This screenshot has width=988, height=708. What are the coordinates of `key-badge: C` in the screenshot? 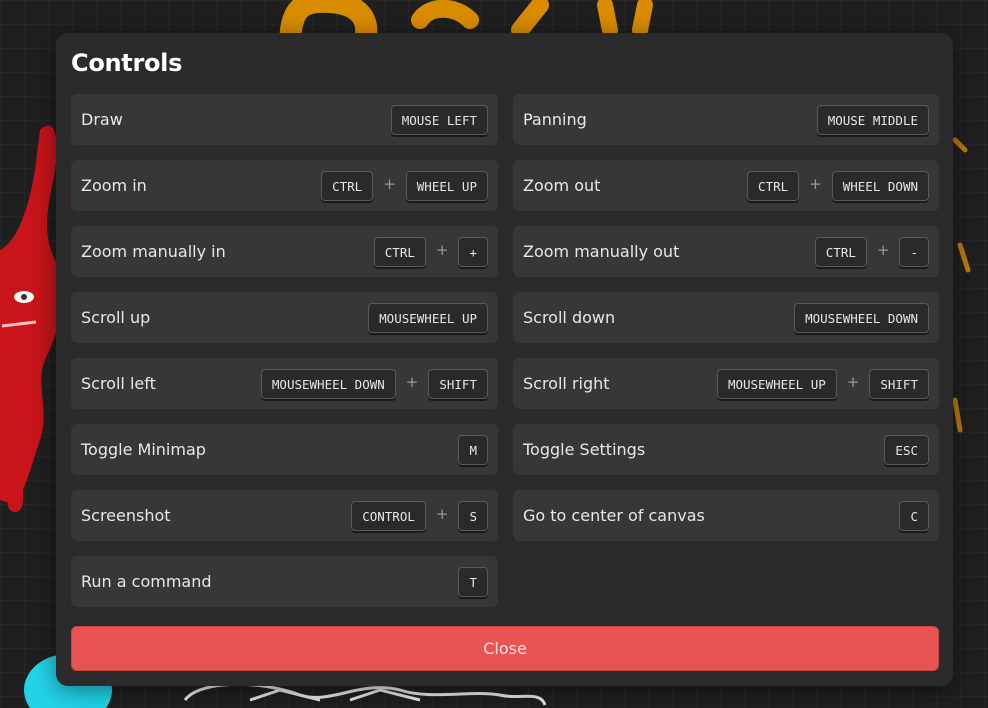 It's located at (914, 515).